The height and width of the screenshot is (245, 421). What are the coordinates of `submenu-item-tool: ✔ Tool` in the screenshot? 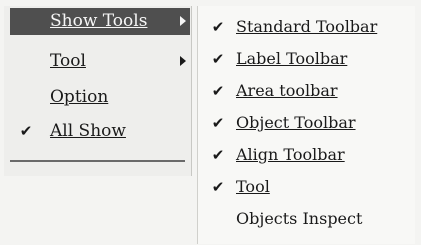 It's located at (307, 187).